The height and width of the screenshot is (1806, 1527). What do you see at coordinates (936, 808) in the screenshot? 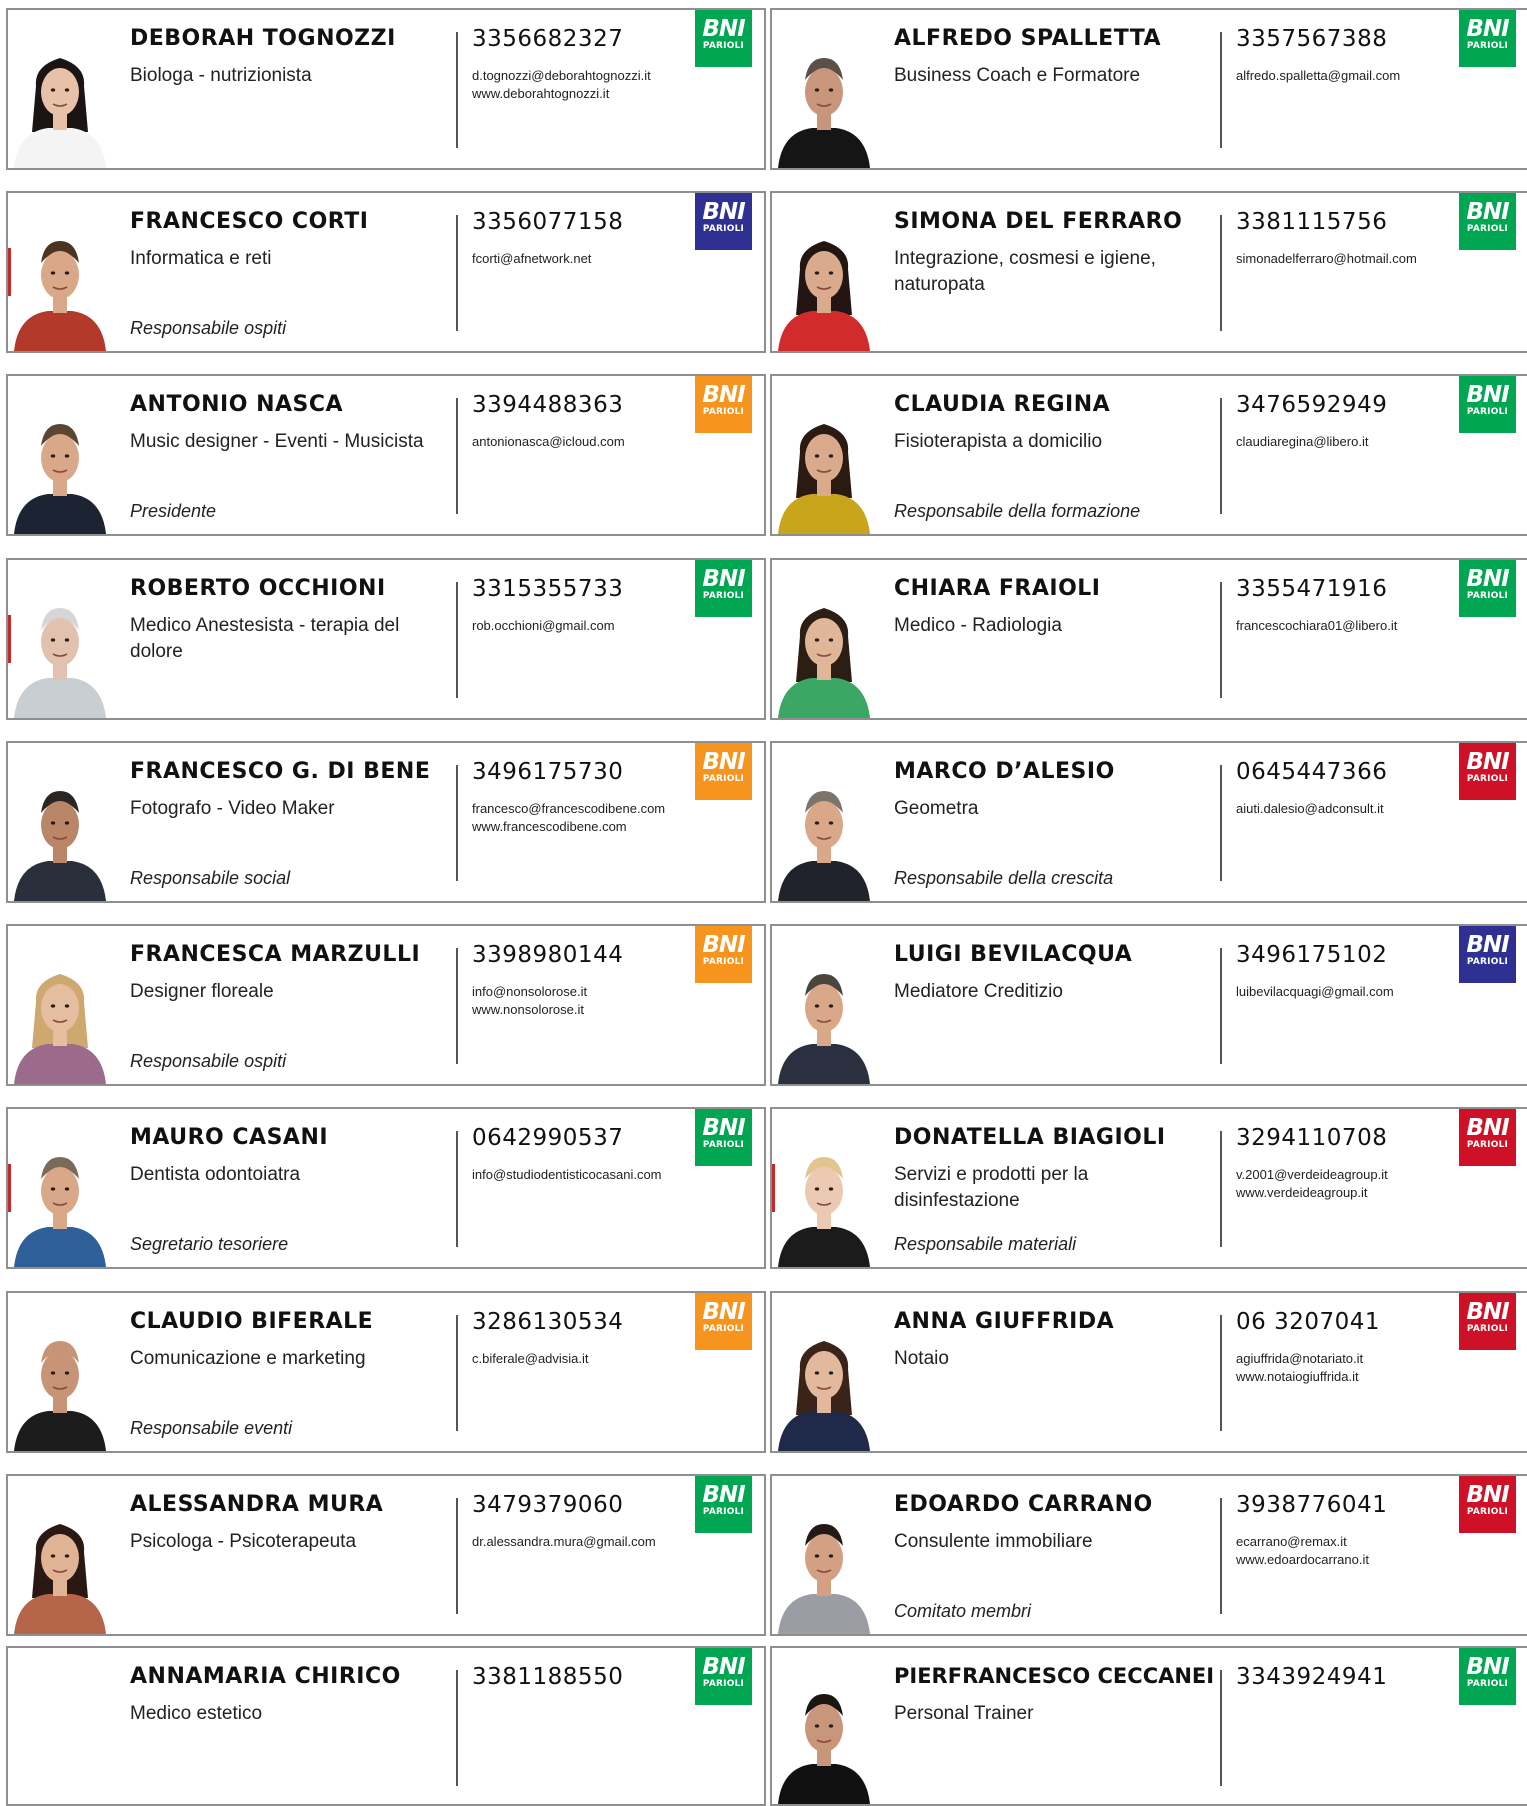
I see `member-profession: Geometra` at bounding box center [936, 808].